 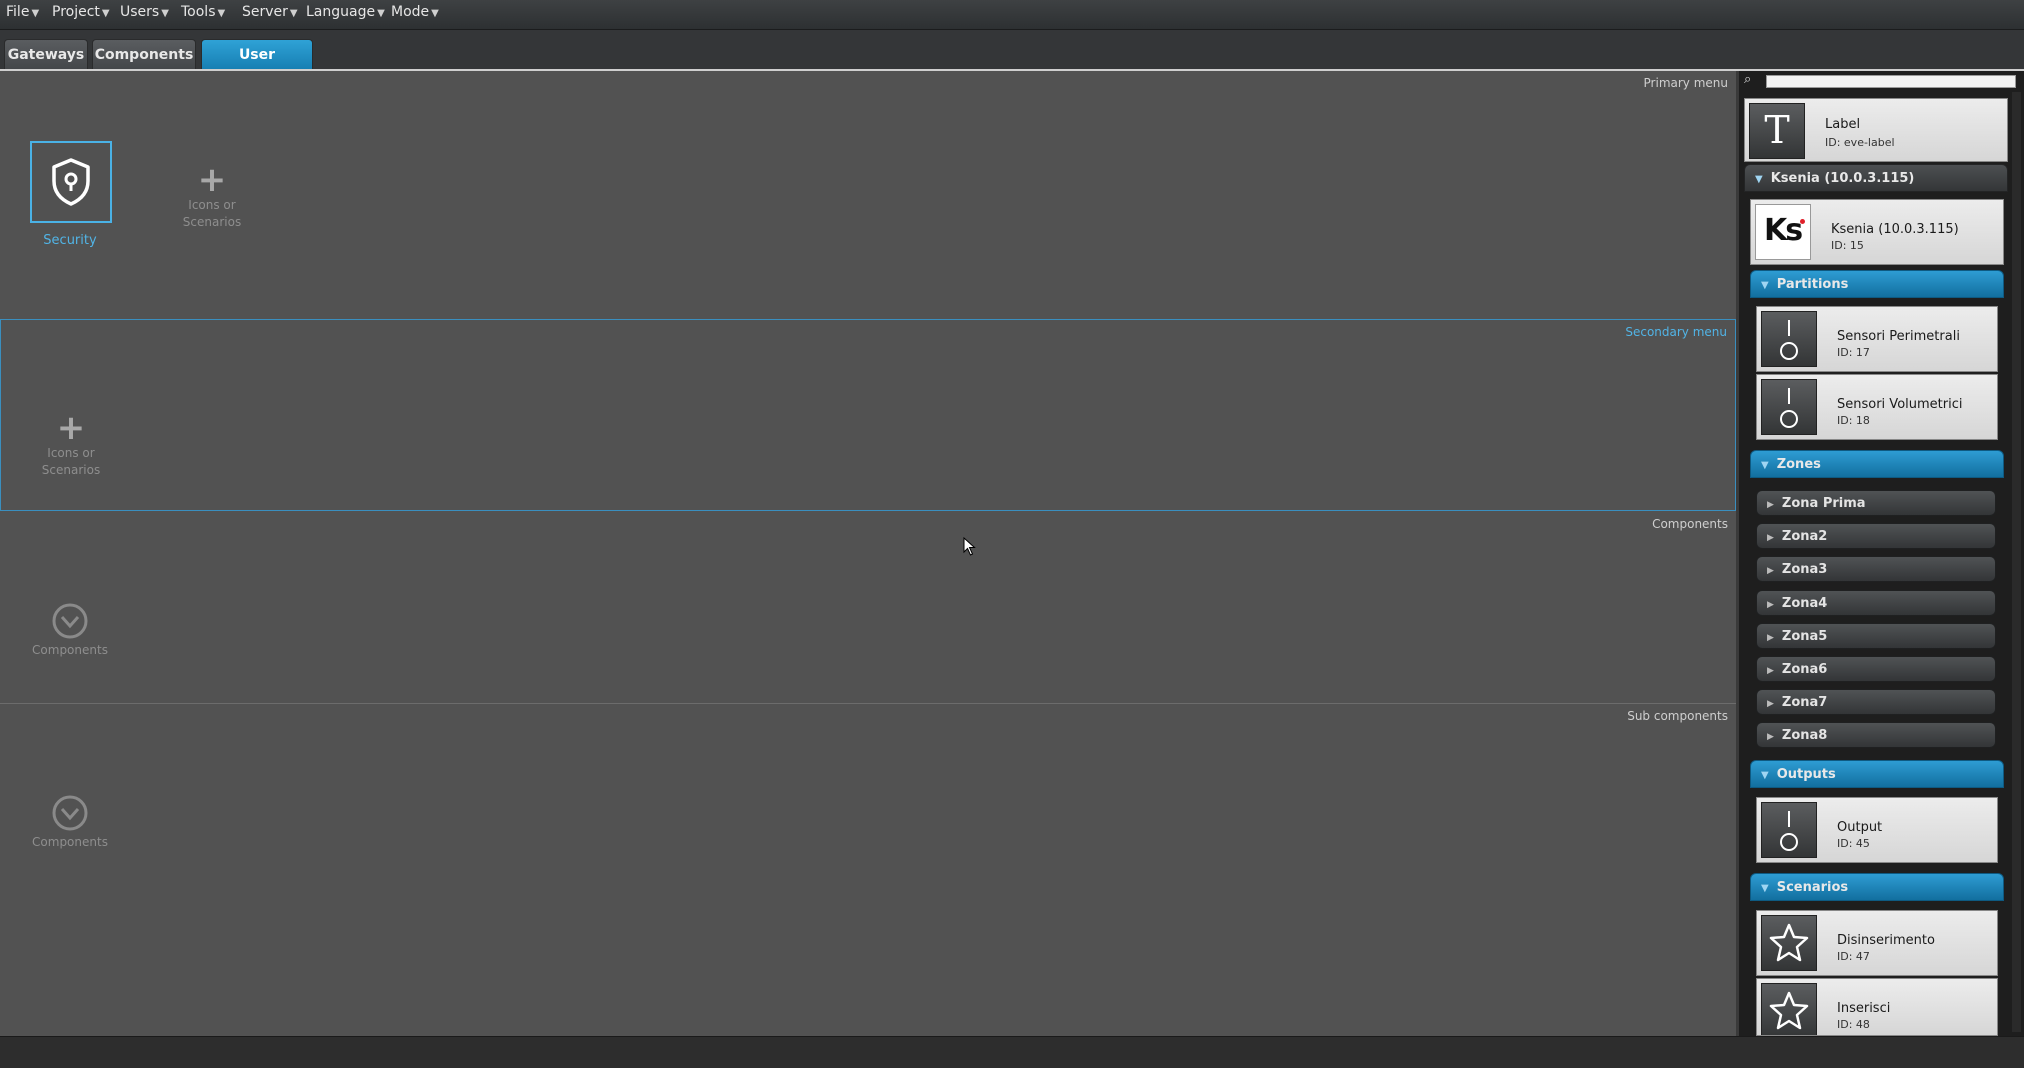 I want to click on group-ksenia-header: ▼ Ksenia (10.0.3.115), so click(x=1876, y=178).